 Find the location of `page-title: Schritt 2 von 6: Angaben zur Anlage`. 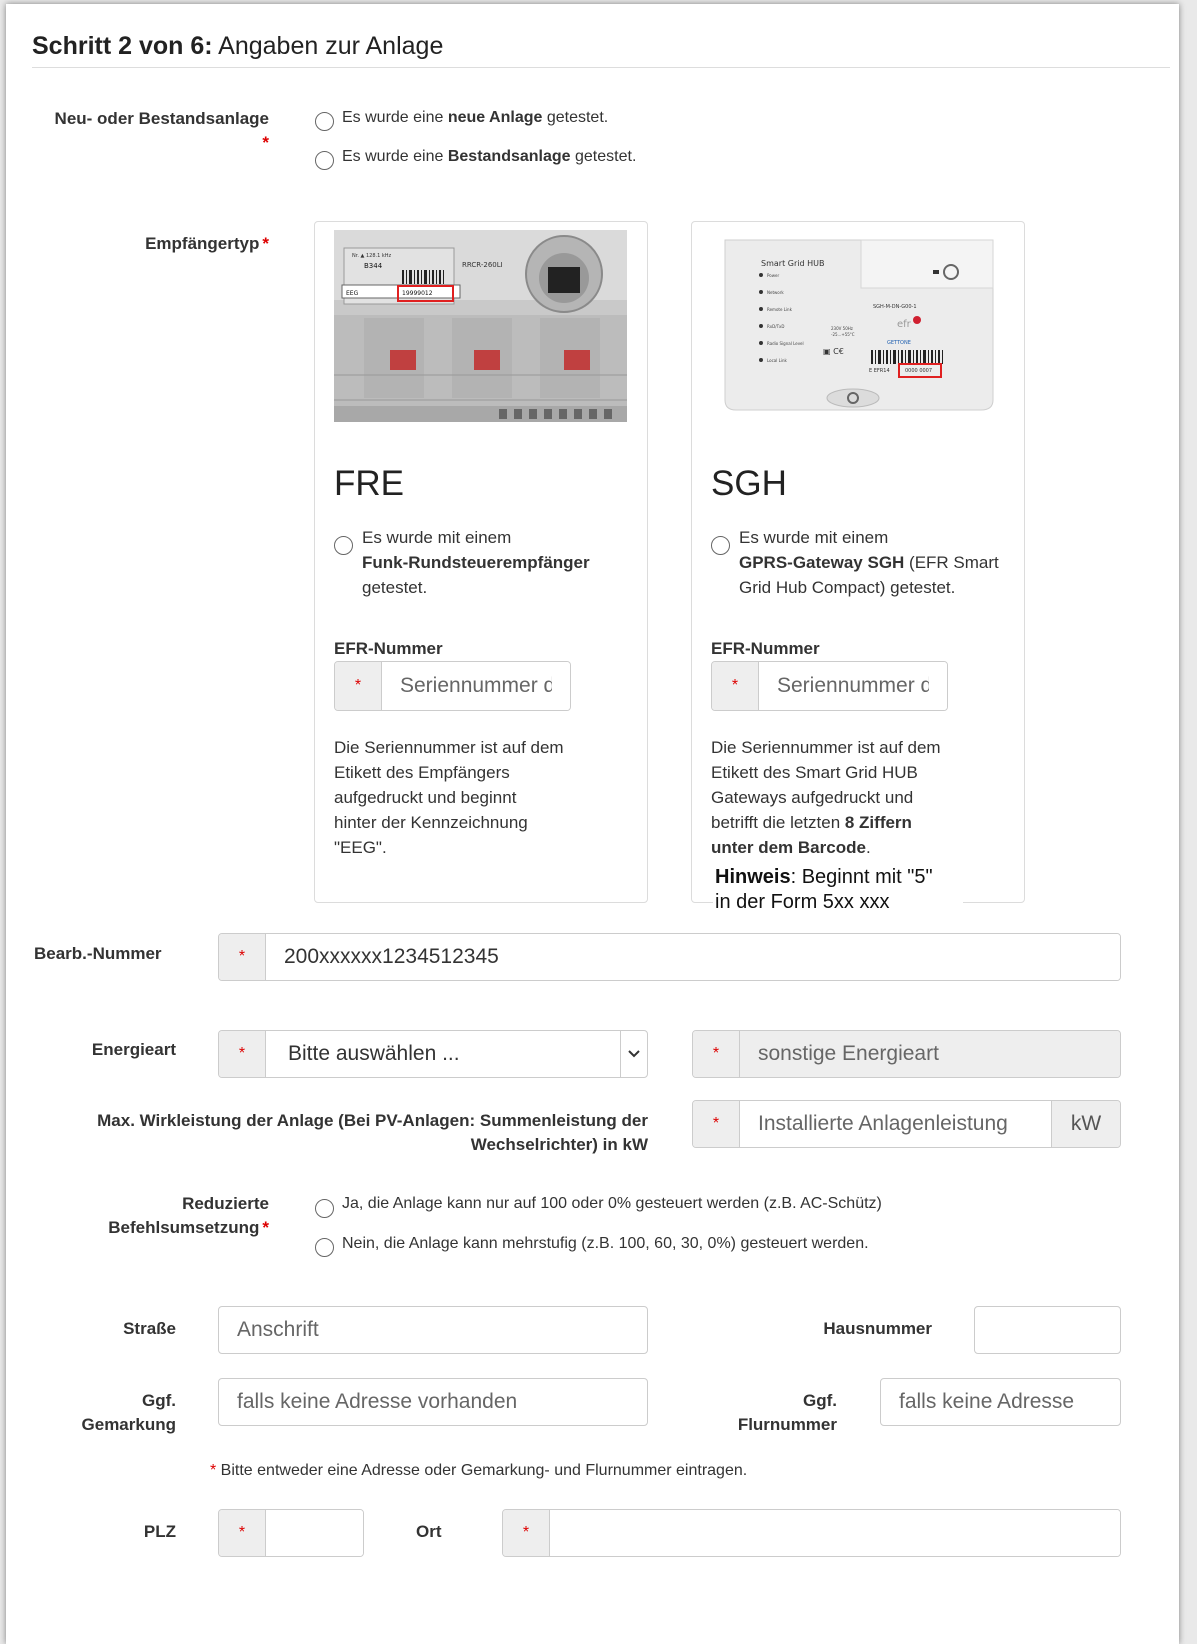

page-title: Schritt 2 von 6: Angaben zur Anlage is located at coordinates (238, 46).